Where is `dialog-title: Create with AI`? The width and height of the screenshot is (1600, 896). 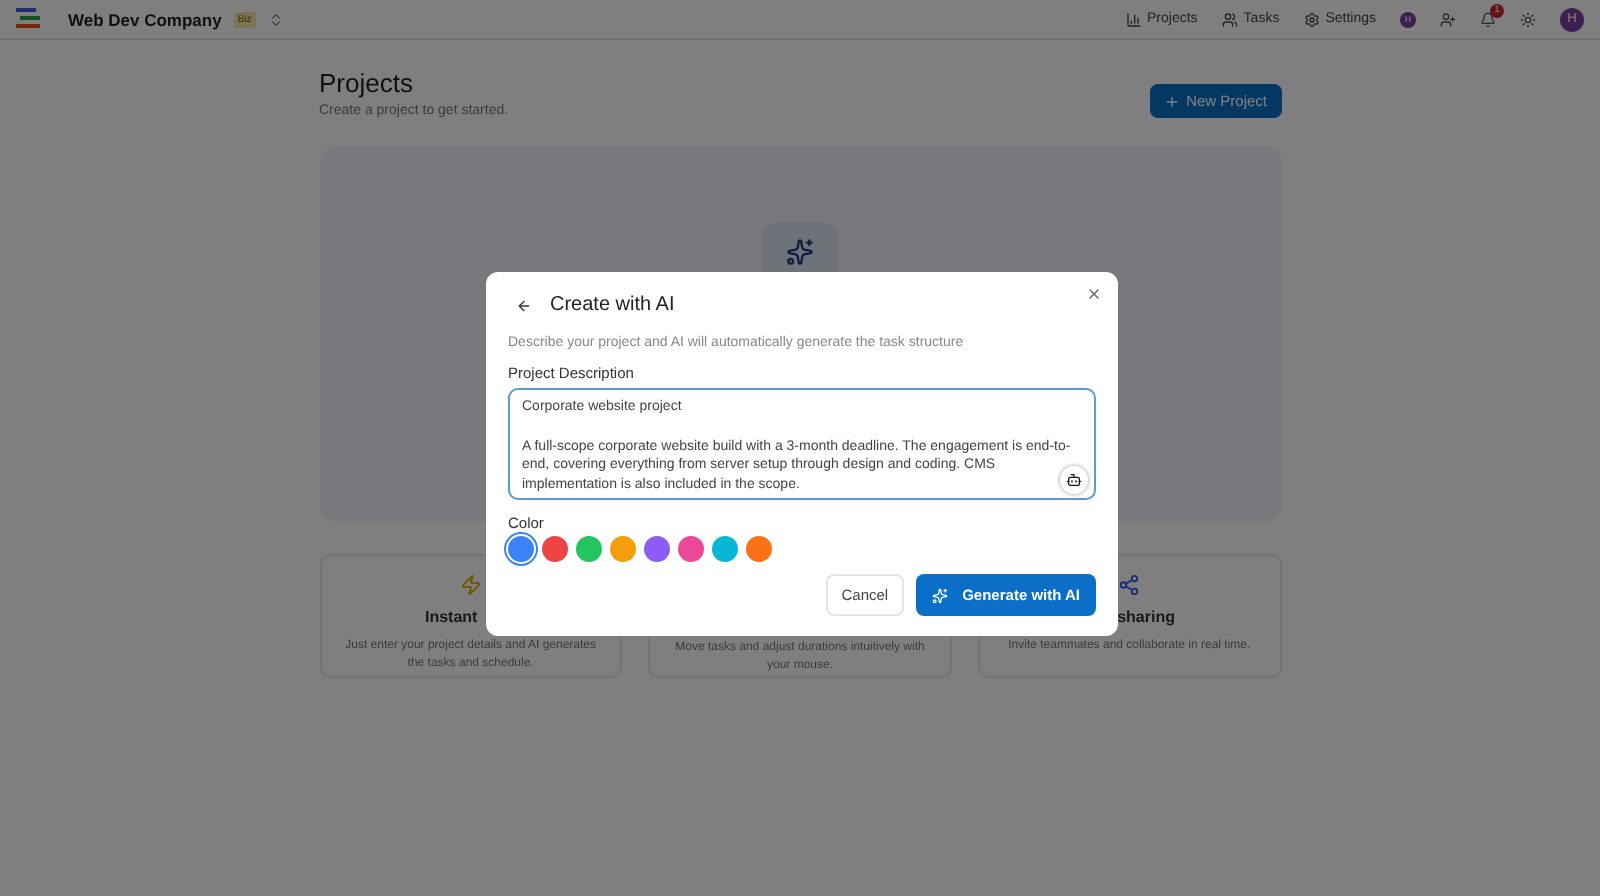 dialog-title: Create with AI is located at coordinates (612, 305).